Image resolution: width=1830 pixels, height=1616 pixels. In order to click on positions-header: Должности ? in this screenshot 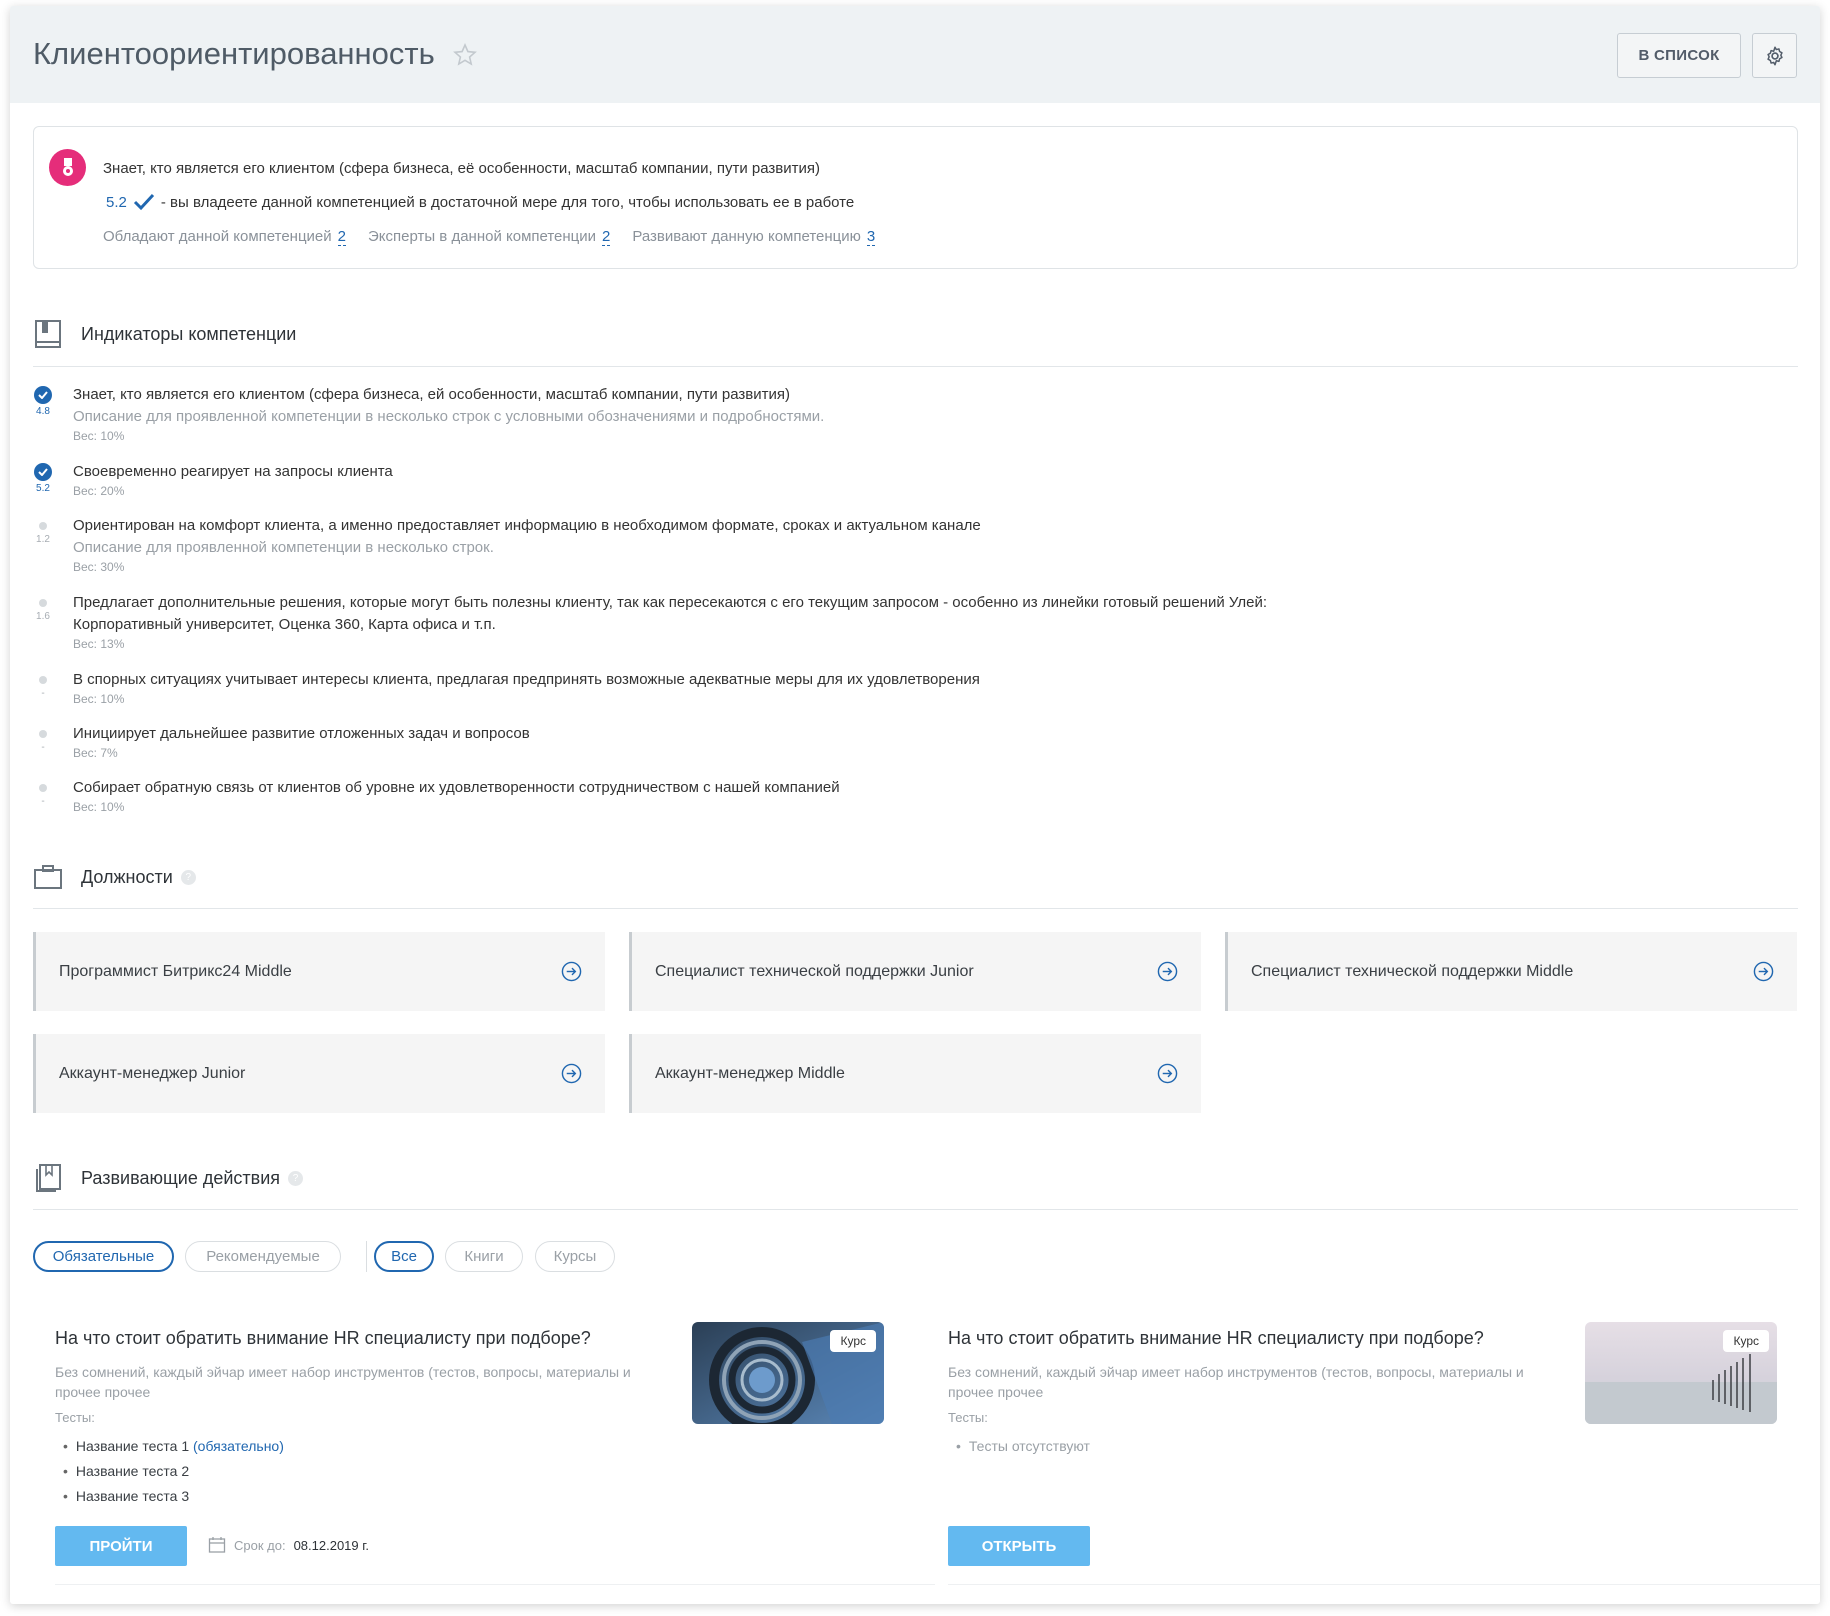, I will do `click(114, 877)`.